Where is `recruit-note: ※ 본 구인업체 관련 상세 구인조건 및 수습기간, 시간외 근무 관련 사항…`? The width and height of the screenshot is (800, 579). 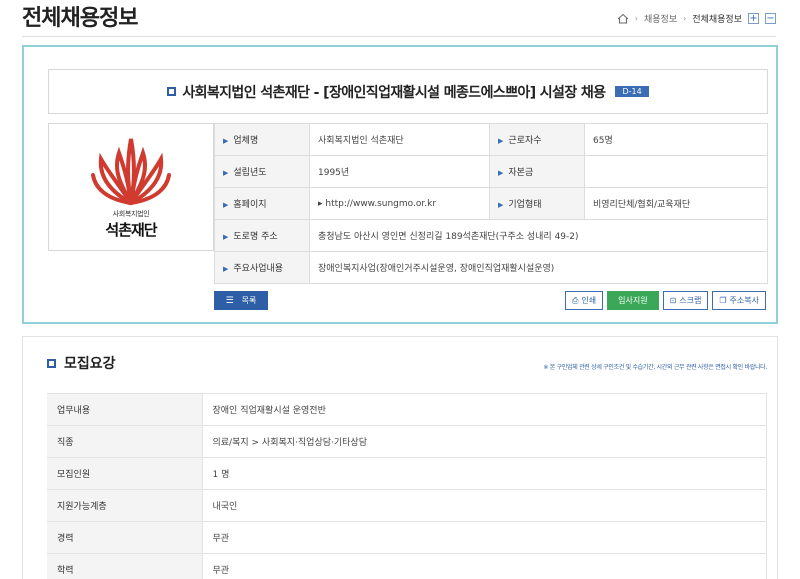
recruit-note: ※ 본 구인업체 관련 상세 구인조건 및 수습기간, 시간외 근무 관련 사항… is located at coordinates (655, 367).